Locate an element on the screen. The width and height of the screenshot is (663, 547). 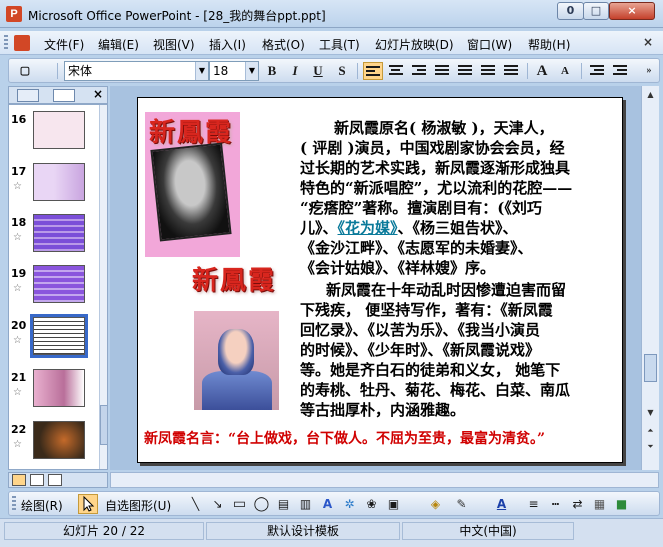
slide-thumbnail-17: 17 ☆ is located at coordinates (51, 185).